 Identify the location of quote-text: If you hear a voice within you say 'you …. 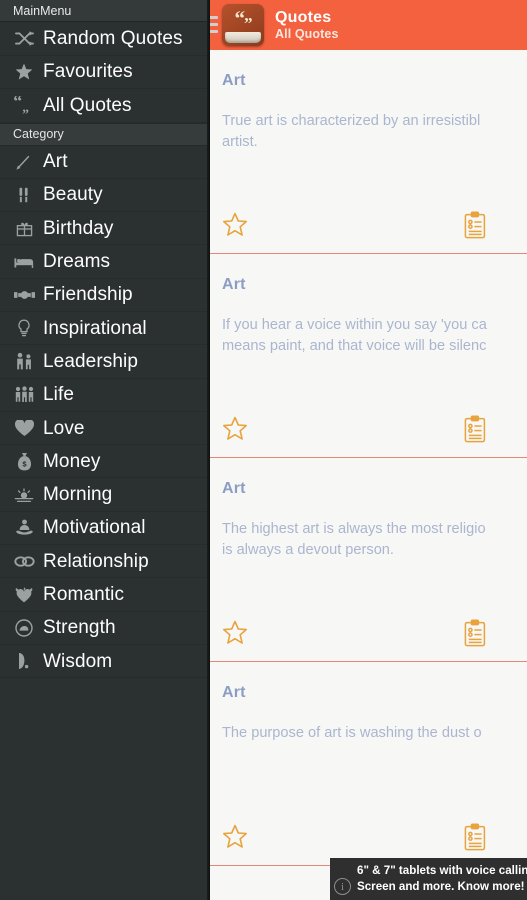
(374, 336).